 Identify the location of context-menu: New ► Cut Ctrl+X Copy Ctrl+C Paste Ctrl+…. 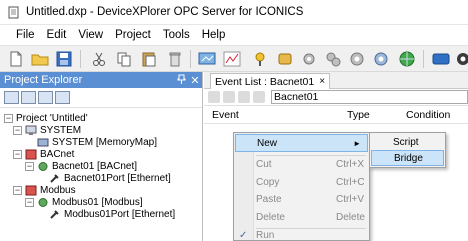
(301, 186).